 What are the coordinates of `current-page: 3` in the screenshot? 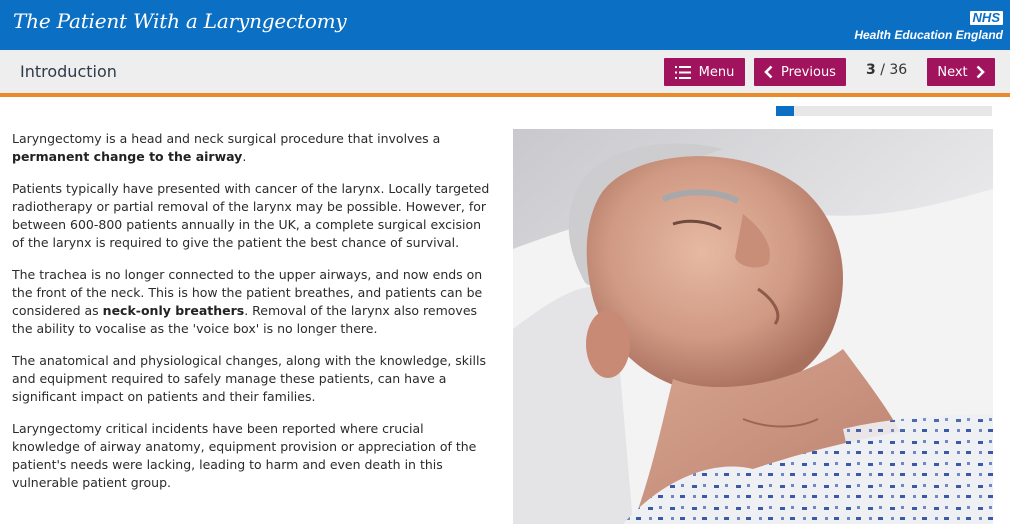 It's located at (871, 70).